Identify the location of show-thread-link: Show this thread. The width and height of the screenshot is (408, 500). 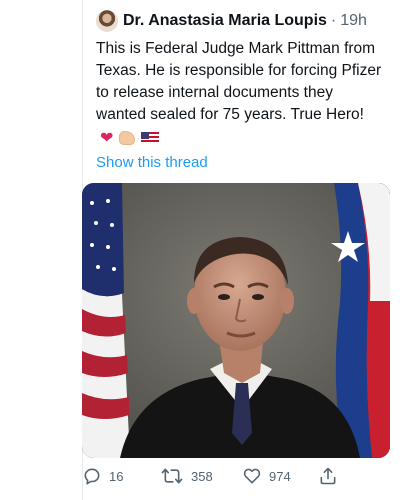
(152, 162).